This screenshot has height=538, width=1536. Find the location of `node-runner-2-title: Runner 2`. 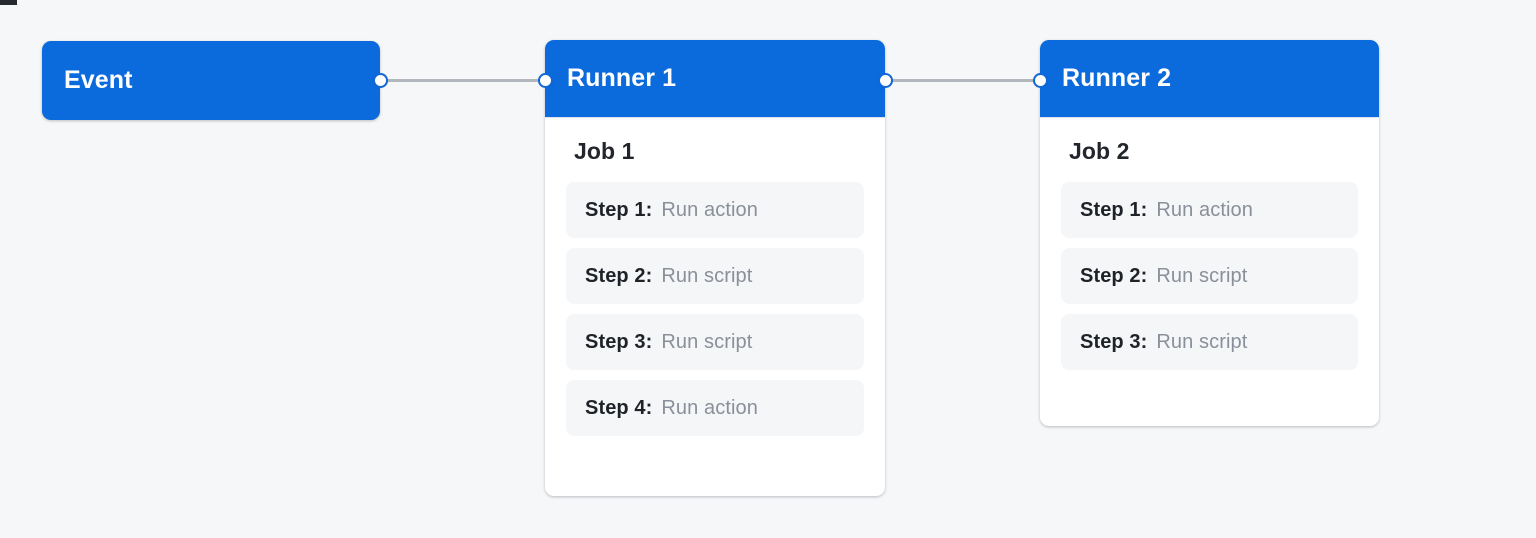

node-runner-2-title: Runner 2 is located at coordinates (1117, 78).